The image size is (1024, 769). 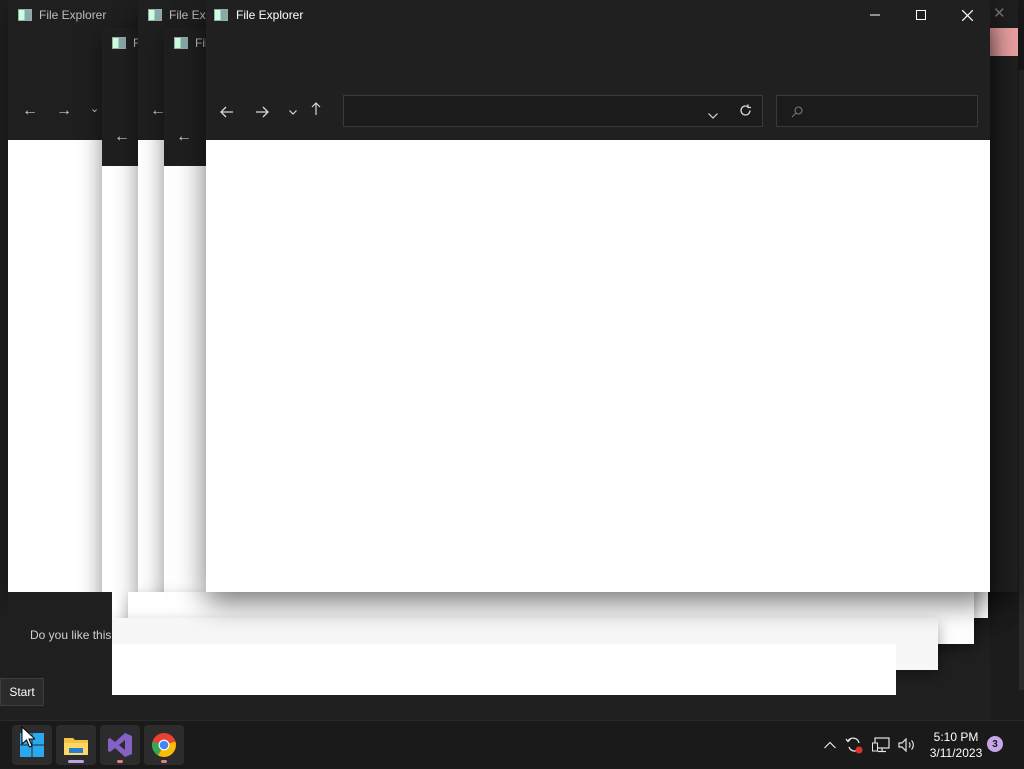 What do you see at coordinates (956, 753) in the screenshot?
I see `clock-date: 3/11/2023` at bounding box center [956, 753].